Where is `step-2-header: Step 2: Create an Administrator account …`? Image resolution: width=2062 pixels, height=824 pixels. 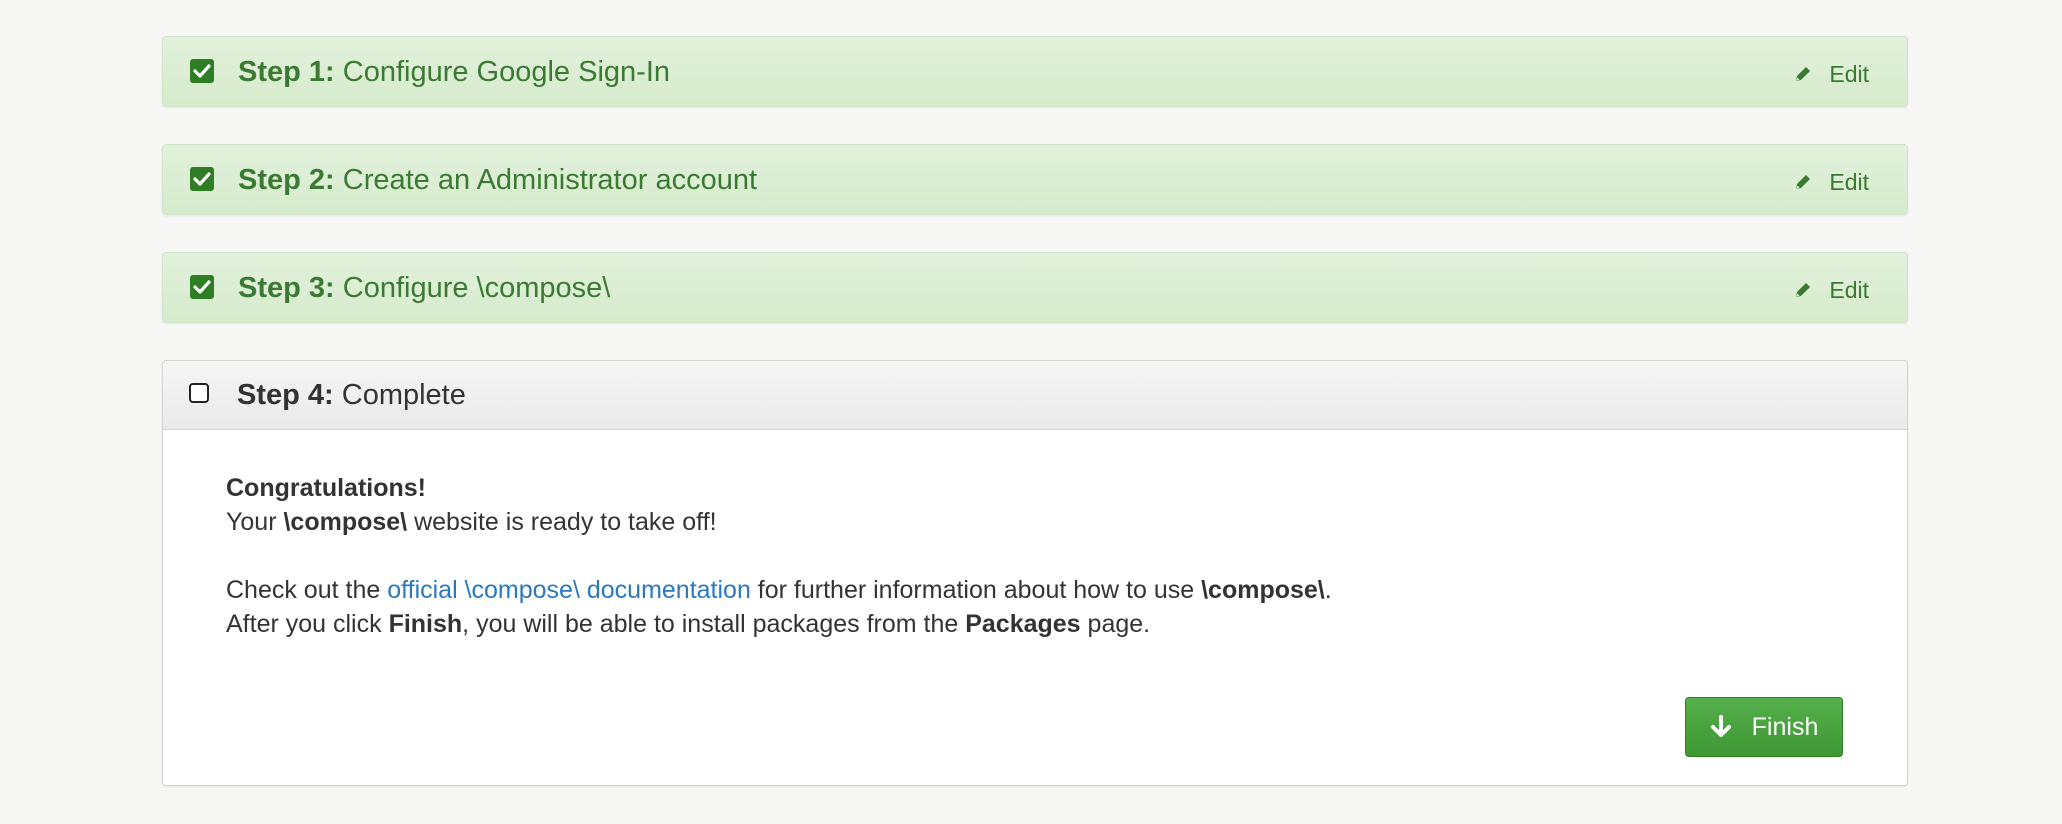 step-2-header: Step 2: Create an Administrator account … is located at coordinates (1035, 179).